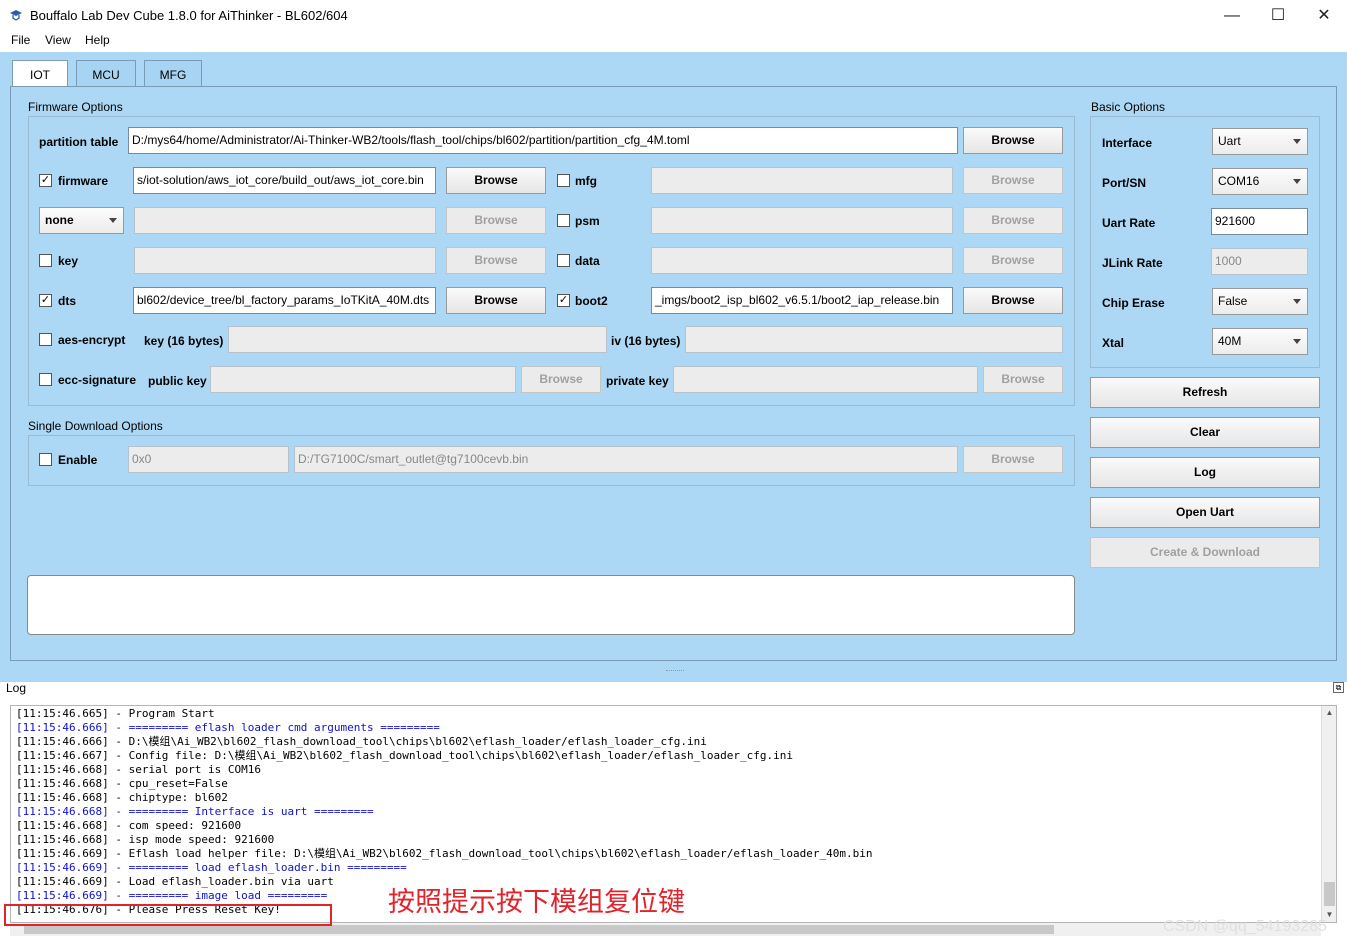 The image size is (1347, 947). I want to click on menu-help: Help, so click(97, 40).